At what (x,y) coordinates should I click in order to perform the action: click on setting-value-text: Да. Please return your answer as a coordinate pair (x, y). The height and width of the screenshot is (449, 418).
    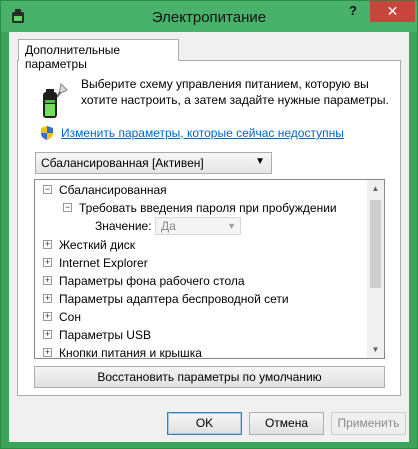
    Looking at the image, I should click on (168, 226).